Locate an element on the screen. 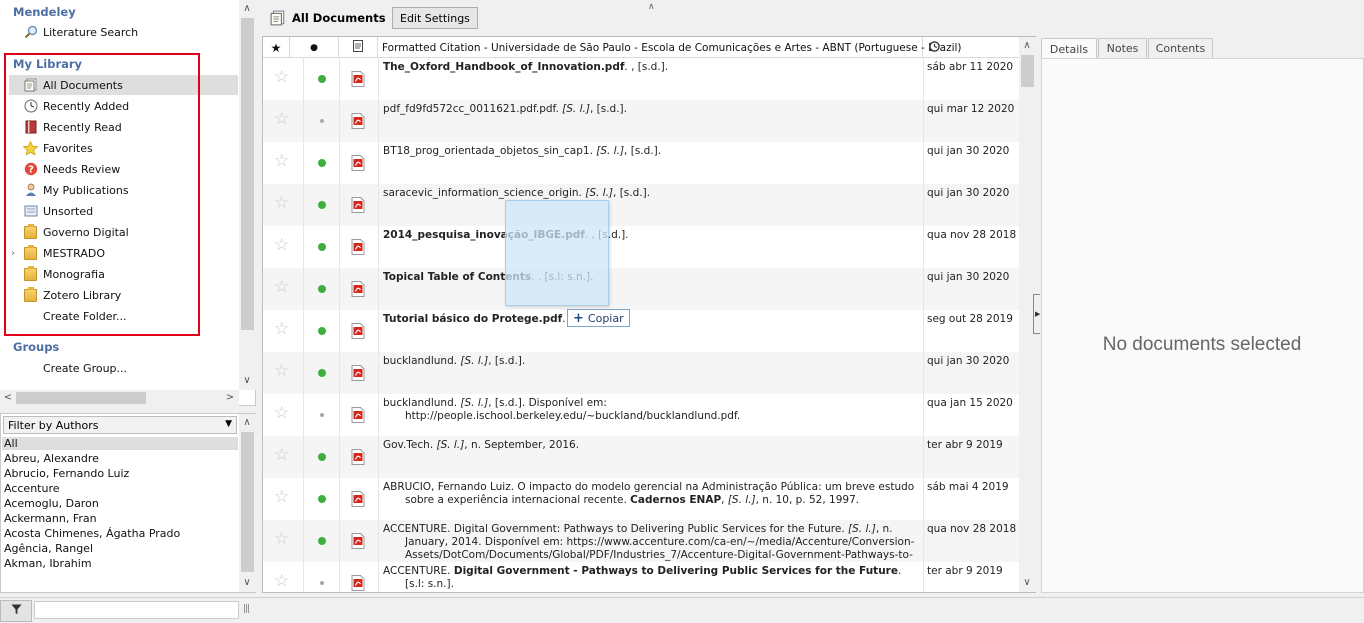  filter-vertical-scrollbar: ∧ ∨ is located at coordinates (247, 503).